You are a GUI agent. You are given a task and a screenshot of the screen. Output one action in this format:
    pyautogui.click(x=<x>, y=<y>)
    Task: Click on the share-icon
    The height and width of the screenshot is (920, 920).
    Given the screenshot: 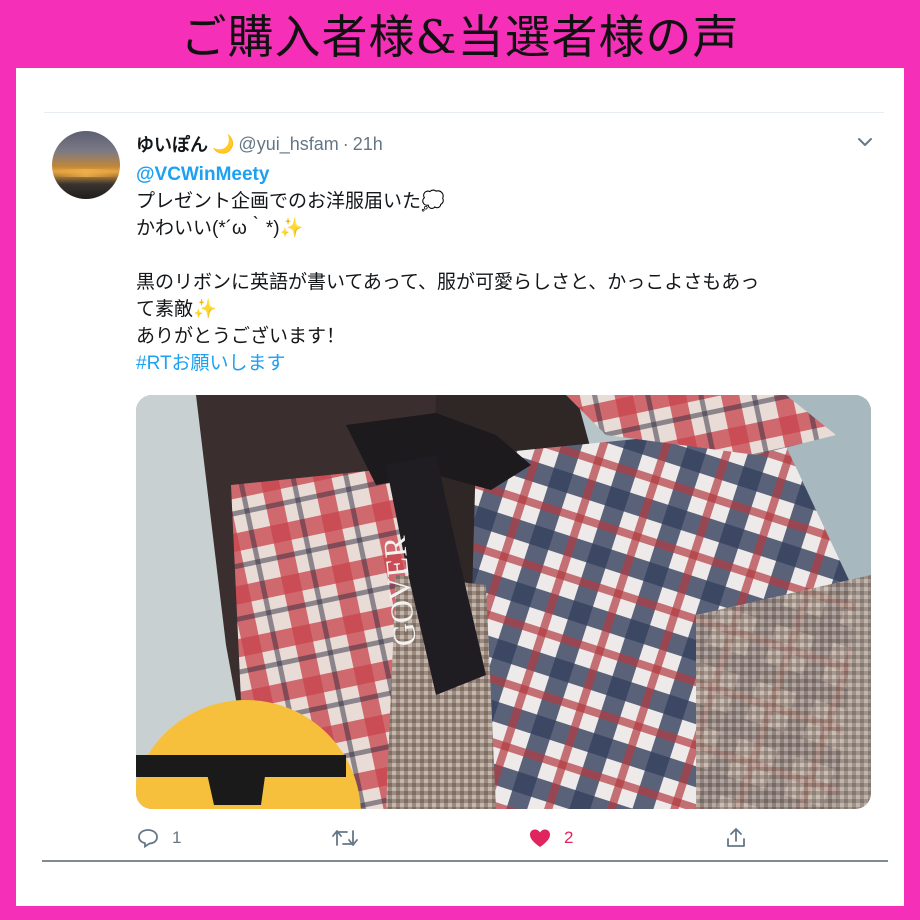 What is the action you would take?
    pyautogui.click(x=736, y=837)
    